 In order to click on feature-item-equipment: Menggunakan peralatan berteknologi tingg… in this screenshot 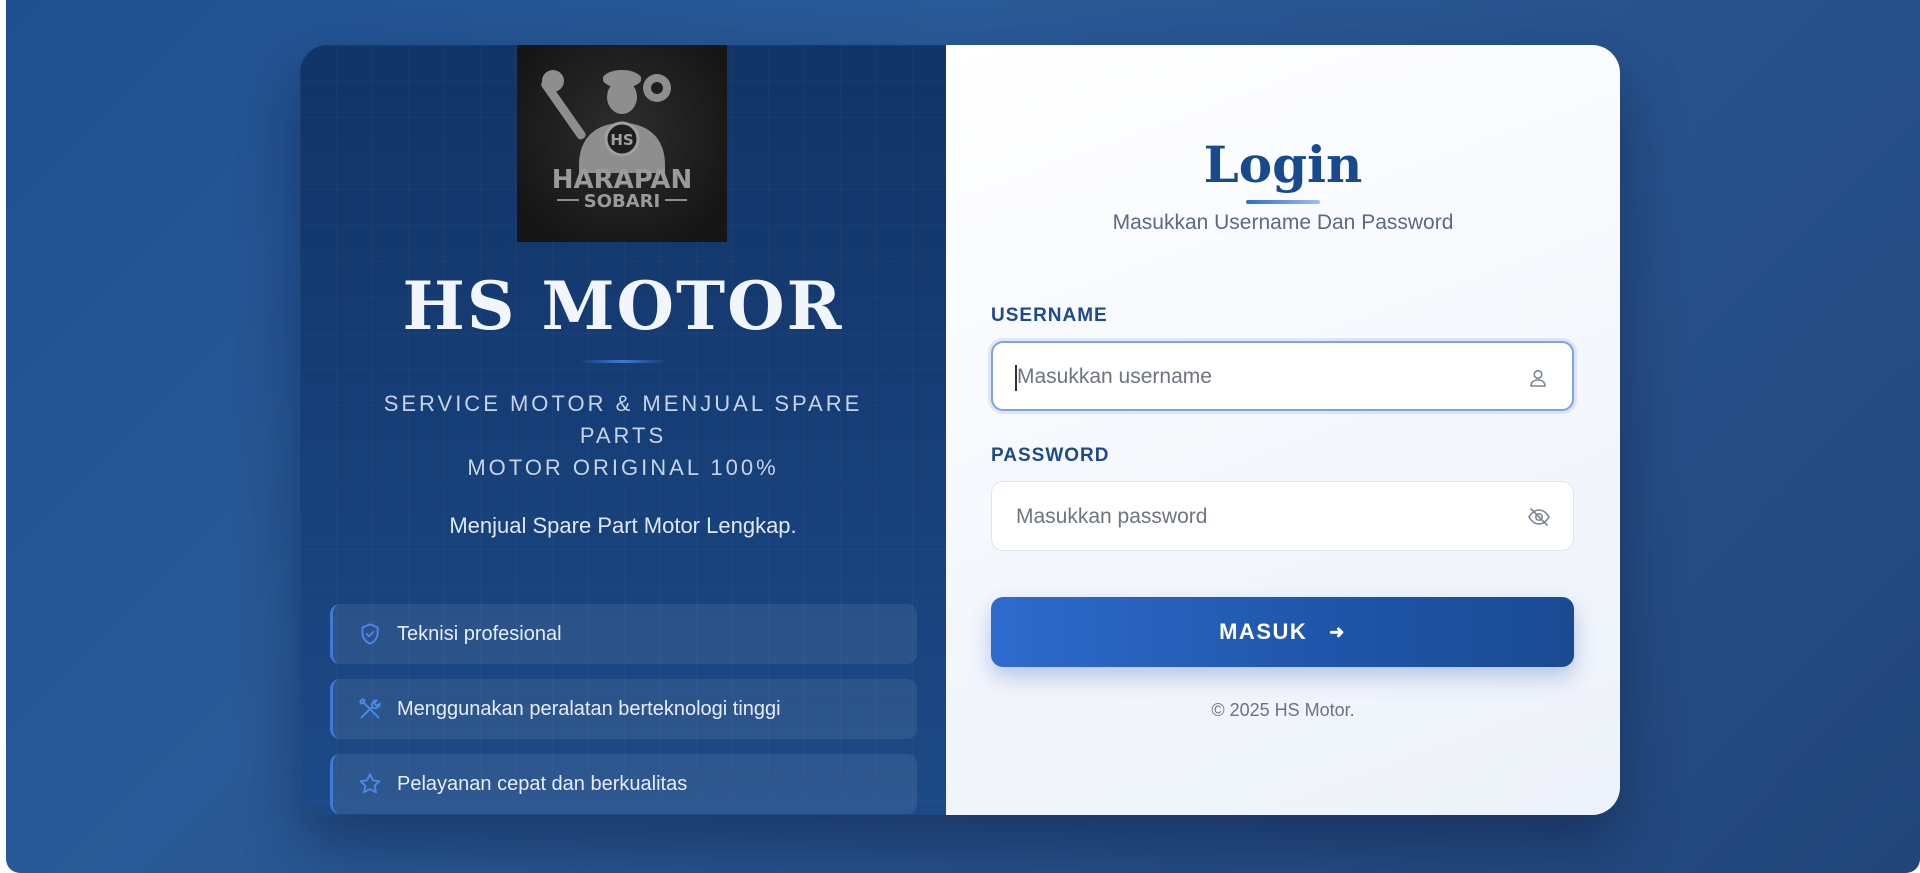, I will do `click(623, 709)`.